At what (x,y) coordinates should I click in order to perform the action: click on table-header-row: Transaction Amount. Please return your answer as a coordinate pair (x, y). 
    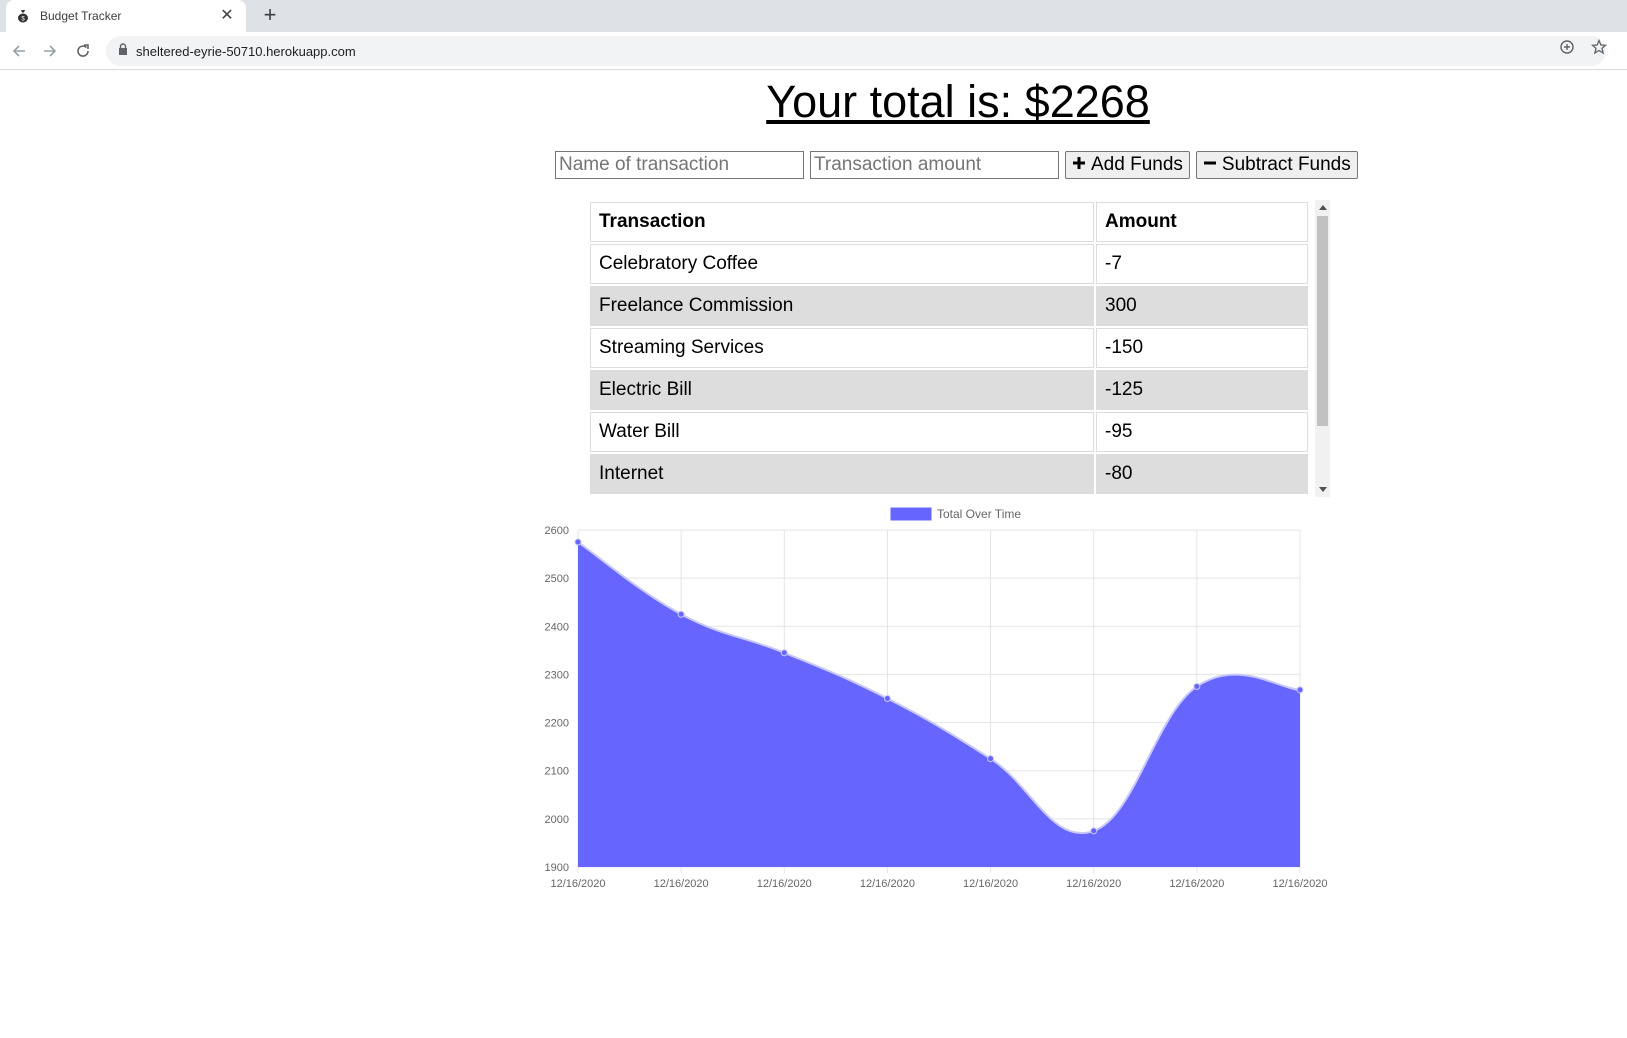
    Looking at the image, I should click on (949, 222).